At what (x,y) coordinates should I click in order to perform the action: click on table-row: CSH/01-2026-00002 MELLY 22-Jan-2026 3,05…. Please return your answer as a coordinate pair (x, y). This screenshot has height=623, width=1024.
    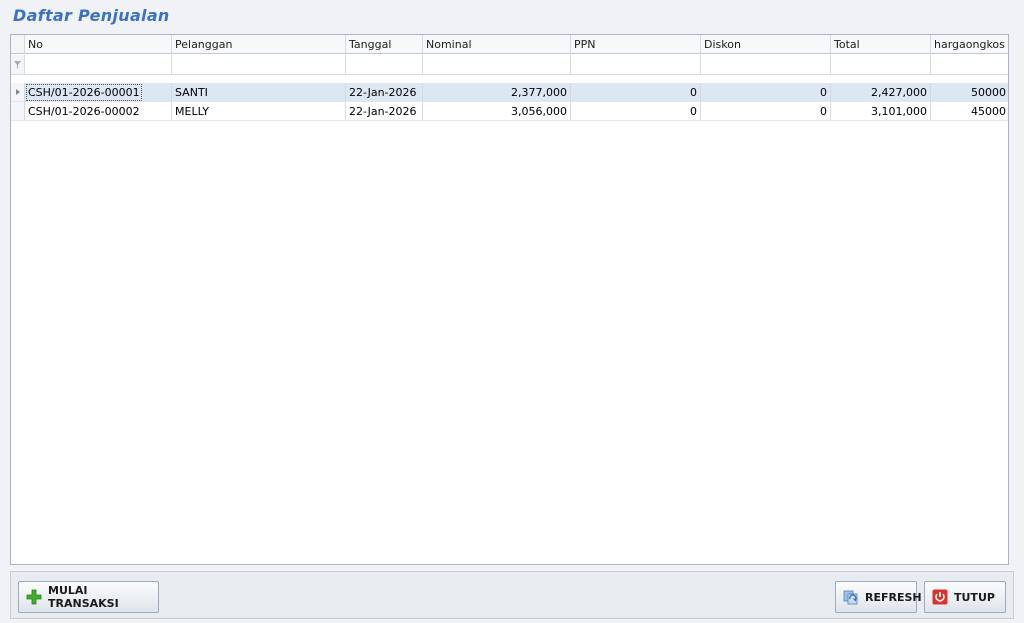
    Looking at the image, I should click on (509, 111).